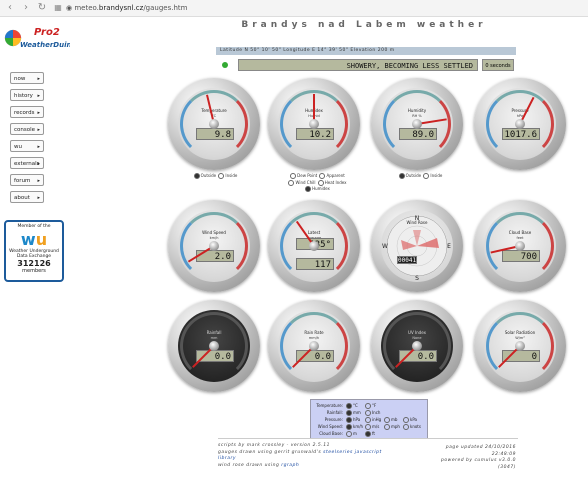 The height and width of the screenshot is (480, 588). What do you see at coordinates (214, 332) in the screenshot?
I see `gauge-title: Rainfall` at bounding box center [214, 332].